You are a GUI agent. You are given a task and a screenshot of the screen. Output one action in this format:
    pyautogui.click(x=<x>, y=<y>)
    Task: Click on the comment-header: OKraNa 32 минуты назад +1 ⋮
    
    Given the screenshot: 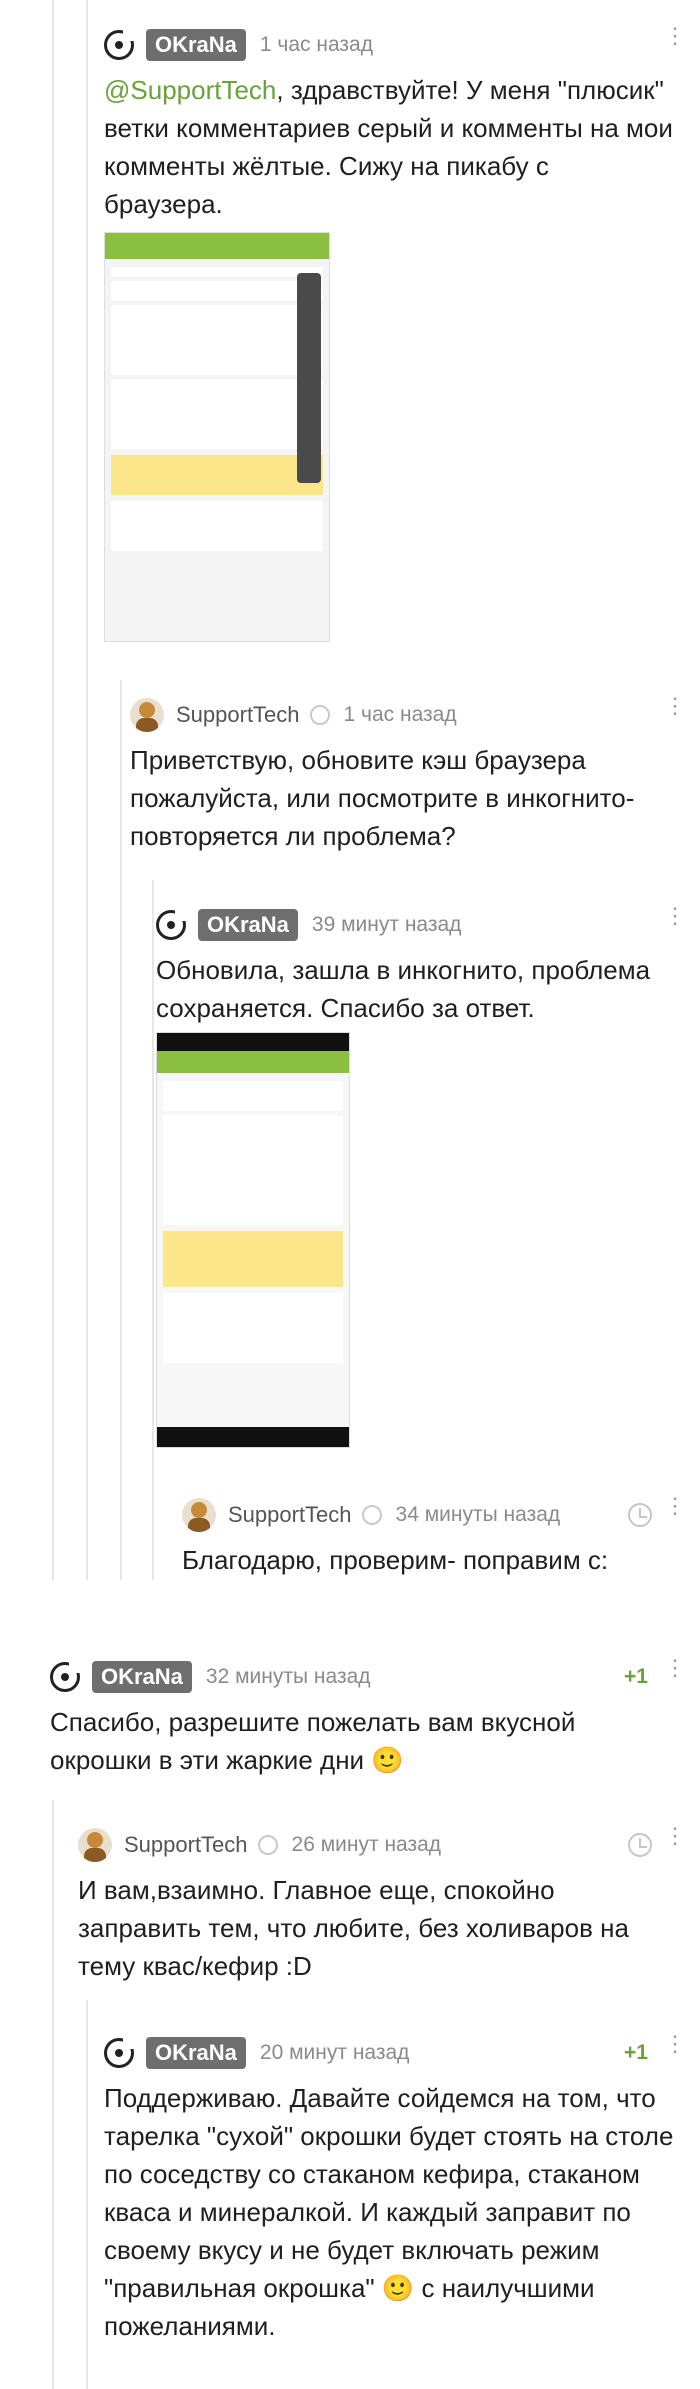 What is the action you would take?
    pyautogui.click(x=368, y=1677)
    